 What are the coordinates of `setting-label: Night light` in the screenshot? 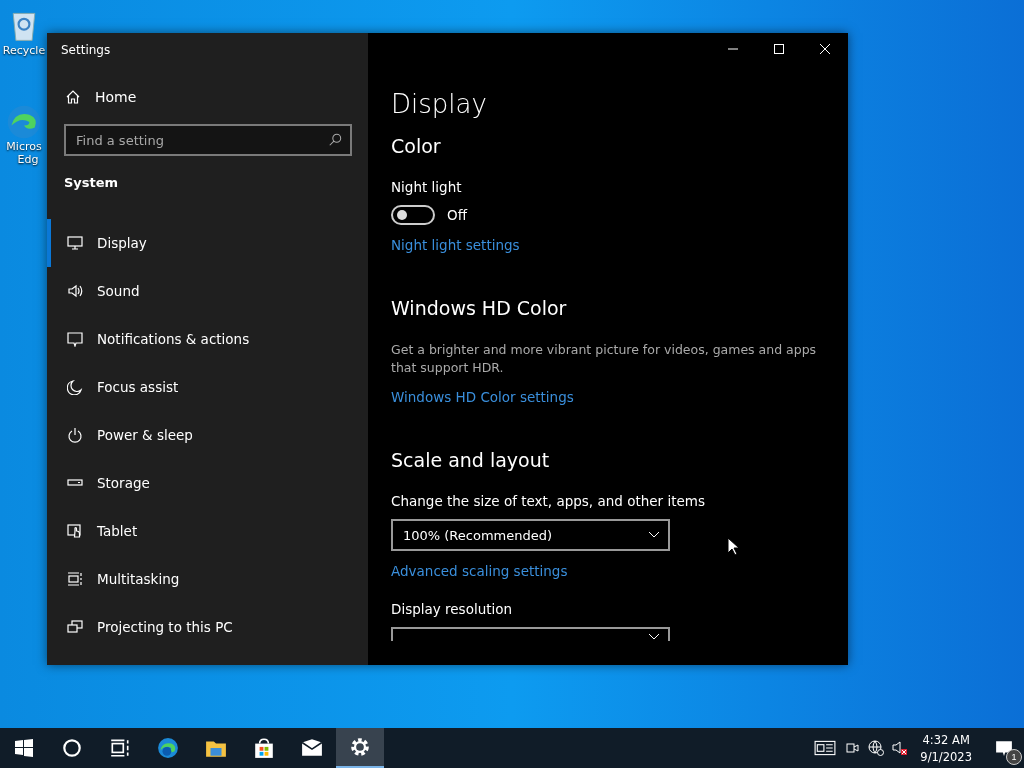 It's located at (427, 187).